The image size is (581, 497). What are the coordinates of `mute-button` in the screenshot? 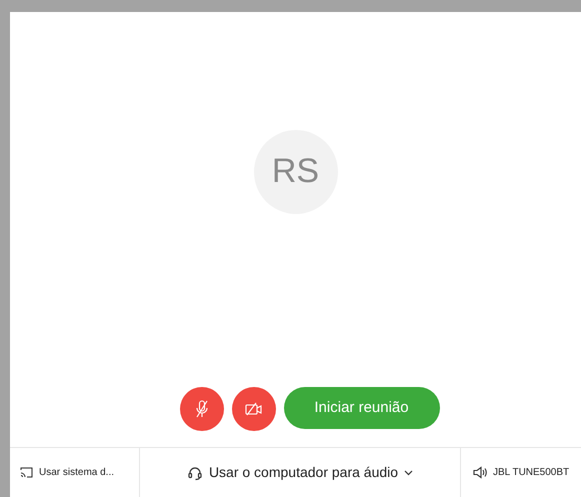 It's located at (202, 409).